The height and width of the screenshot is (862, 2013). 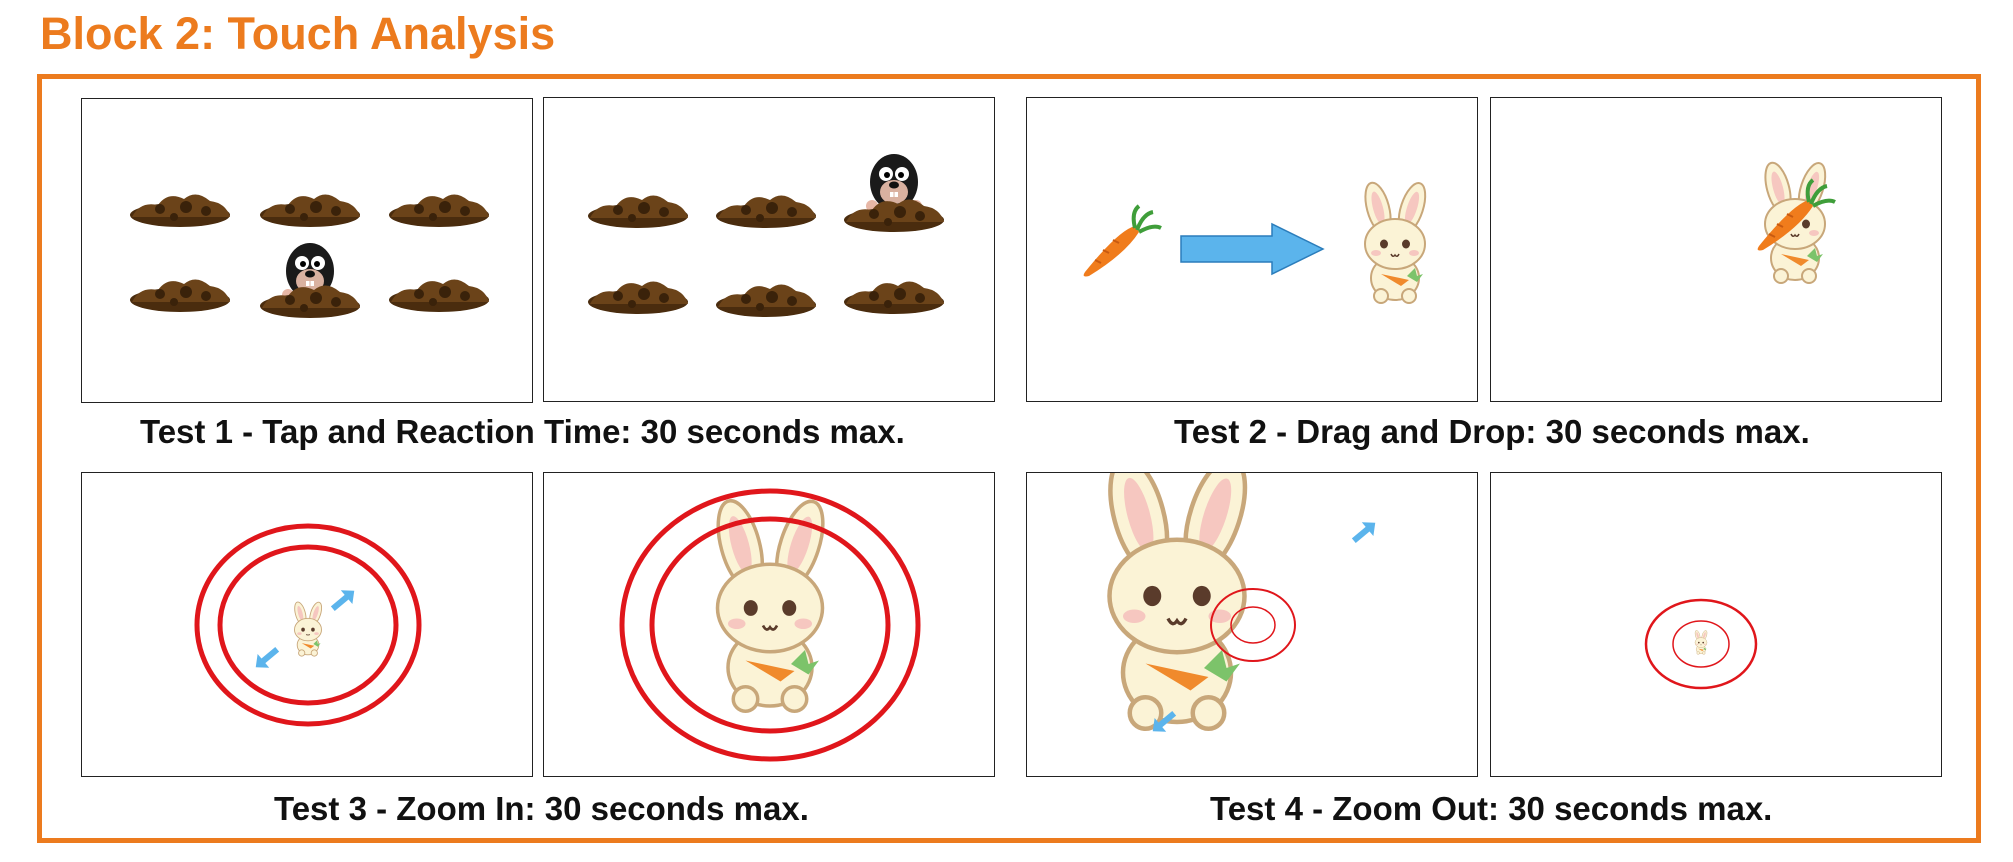 I want to click on carrot-icon, so click(x=1122, y=241).